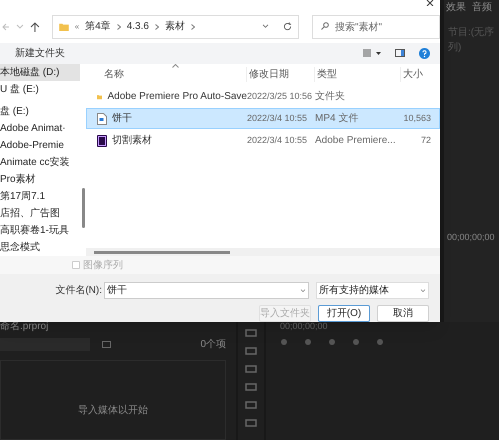 The image size is (499, 440). Describe the element at coordinates (378, 53) in the screenshot. I see `caret-icon` at that location.